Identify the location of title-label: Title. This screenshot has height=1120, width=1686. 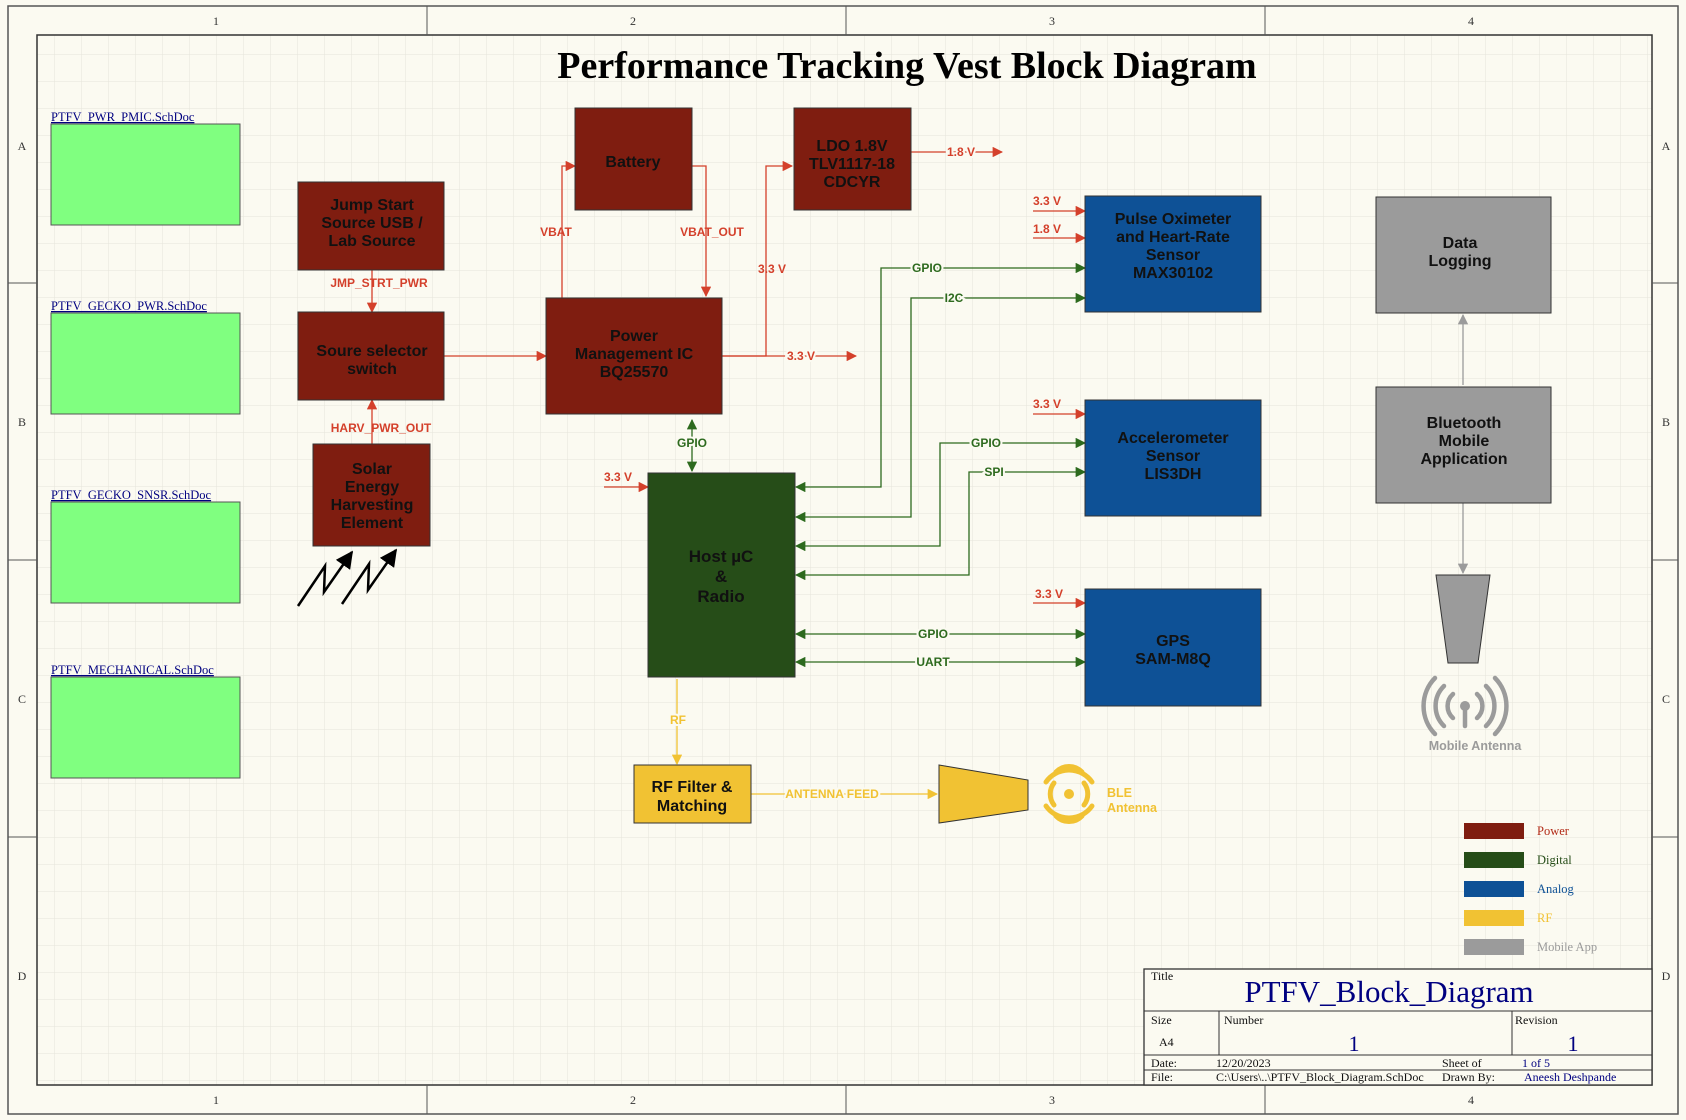
(1162, 976).